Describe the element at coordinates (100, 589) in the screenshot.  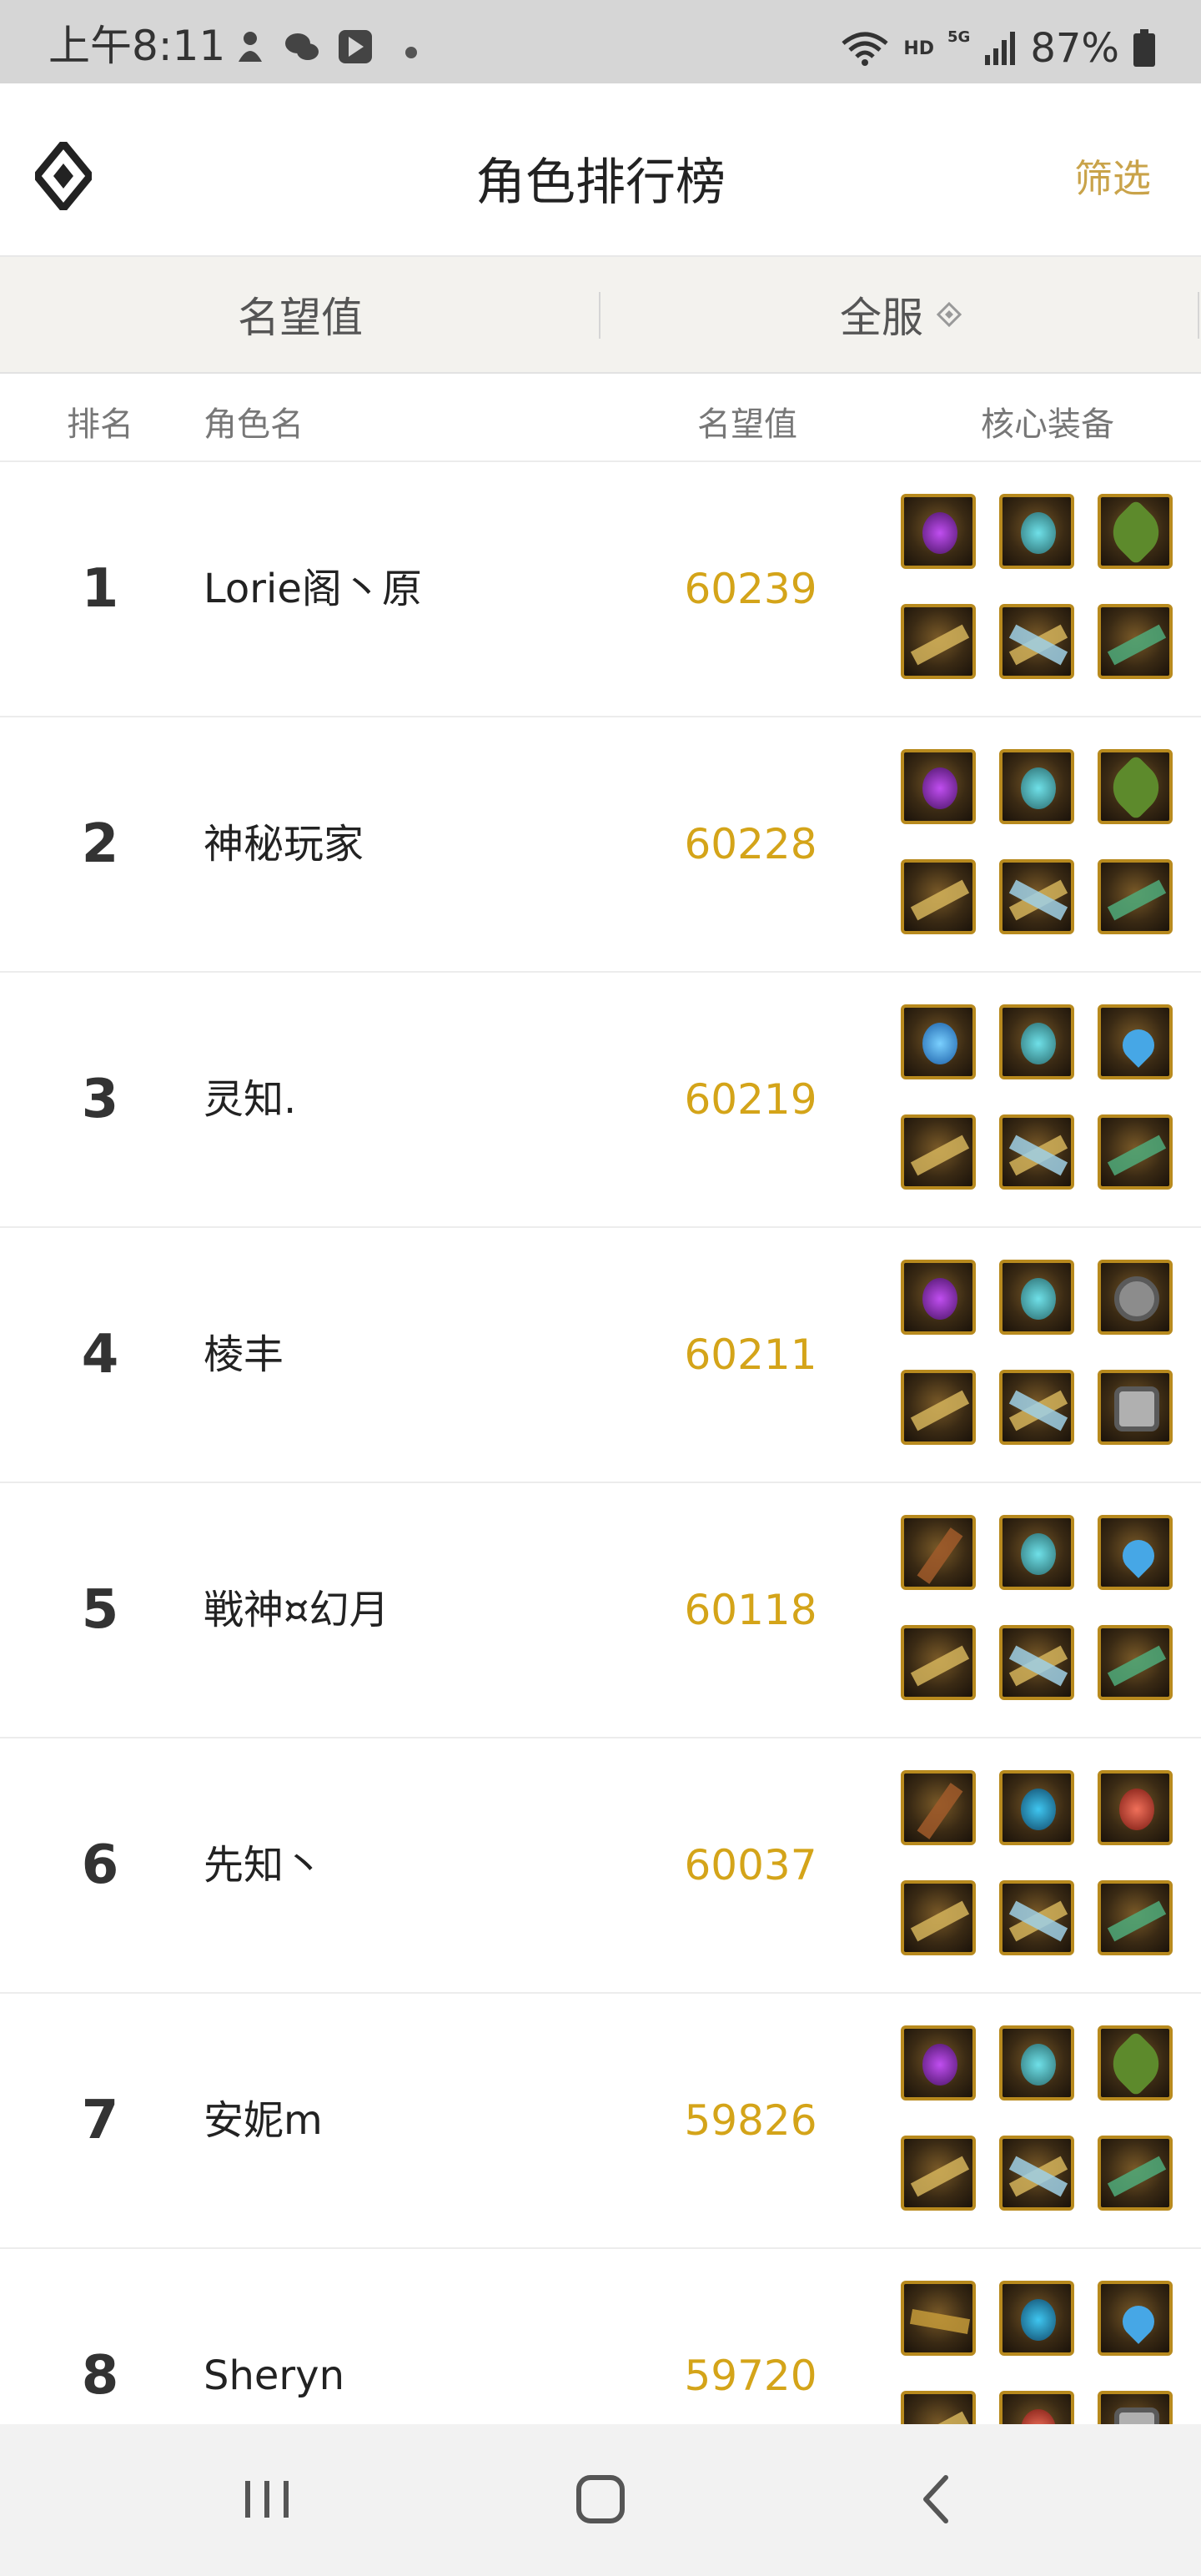
I see `rank-number: 1` at that location.